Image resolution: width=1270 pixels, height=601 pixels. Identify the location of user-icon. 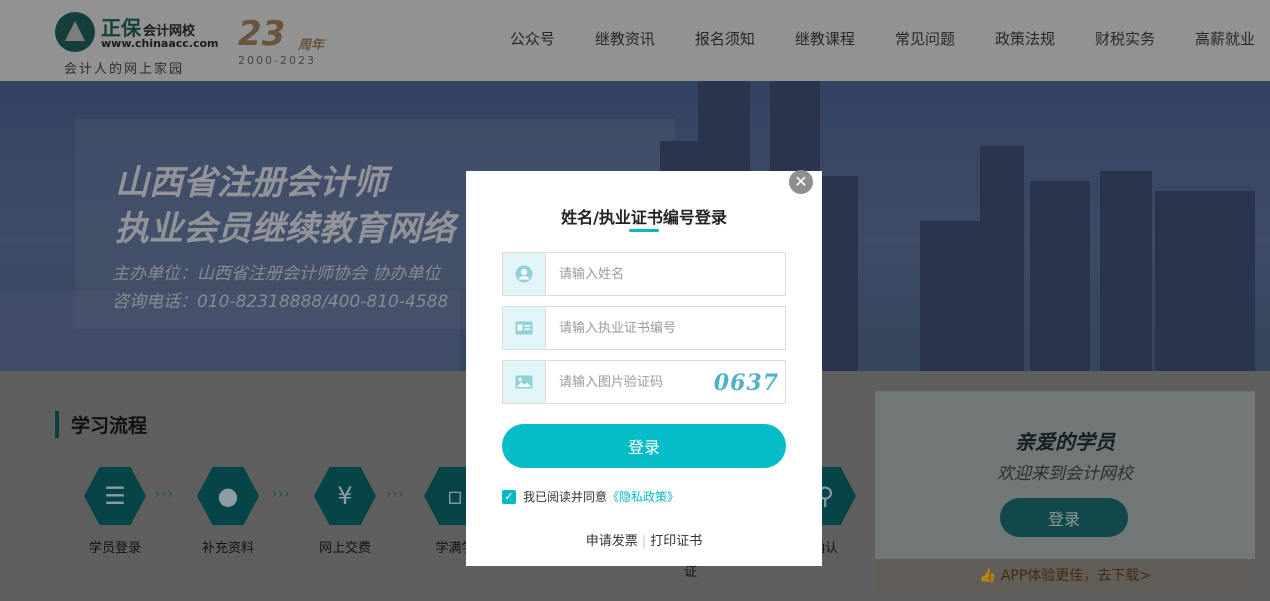
(524, 274).